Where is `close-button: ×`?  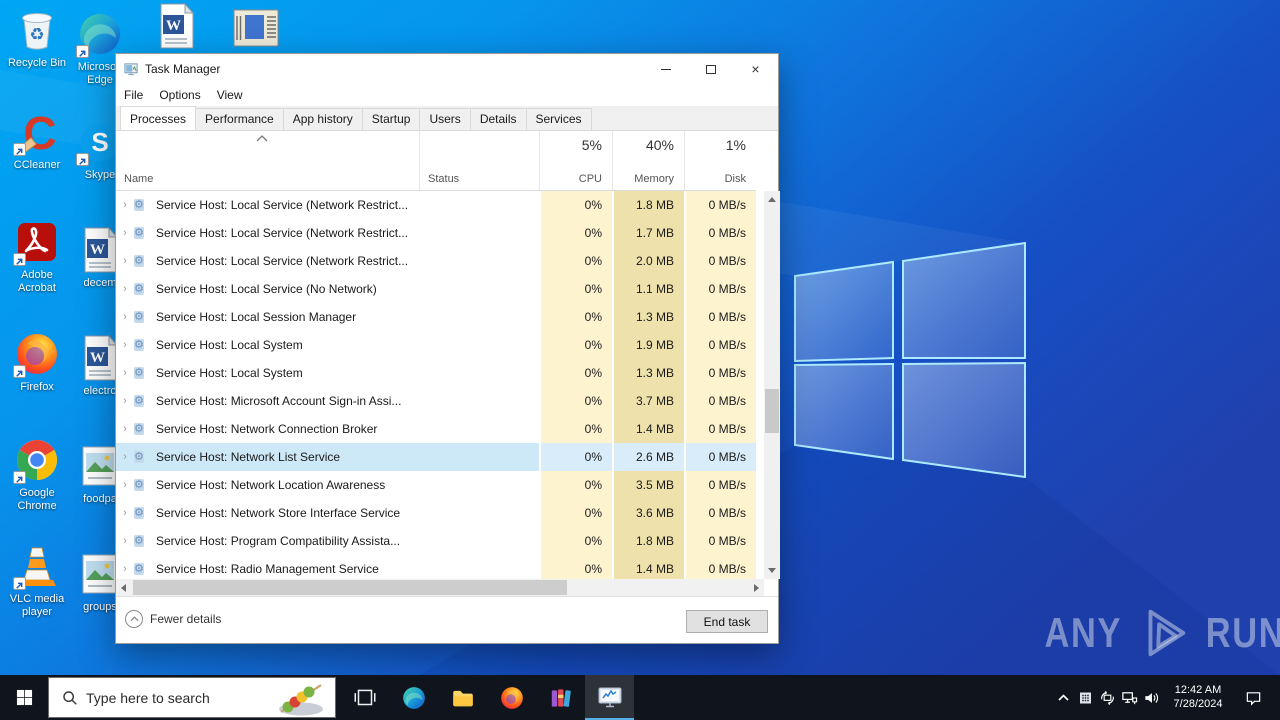
close-button: × is located at coordinates (755, 69).